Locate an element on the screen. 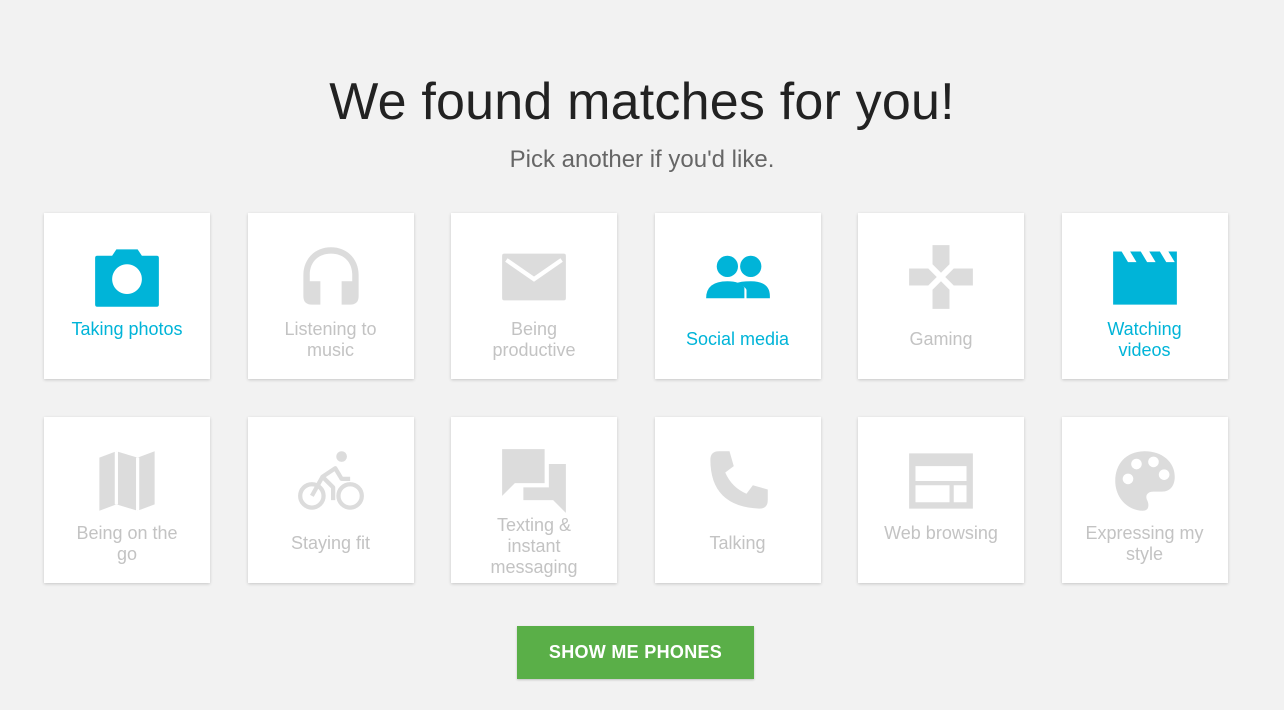 The image size is (1284, 710). show-me-phones-button: SHOW ME PHONES is located at coordinates (635, 652).